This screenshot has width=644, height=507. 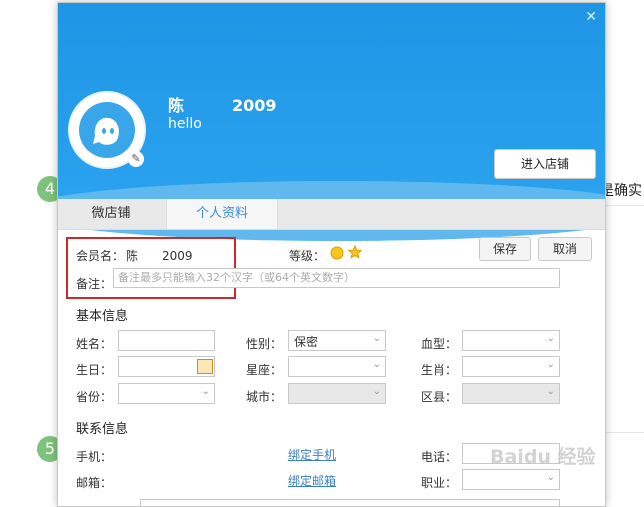 I want to click on bind-email-link: 绑定邮箱, so click(x=312, y=480).